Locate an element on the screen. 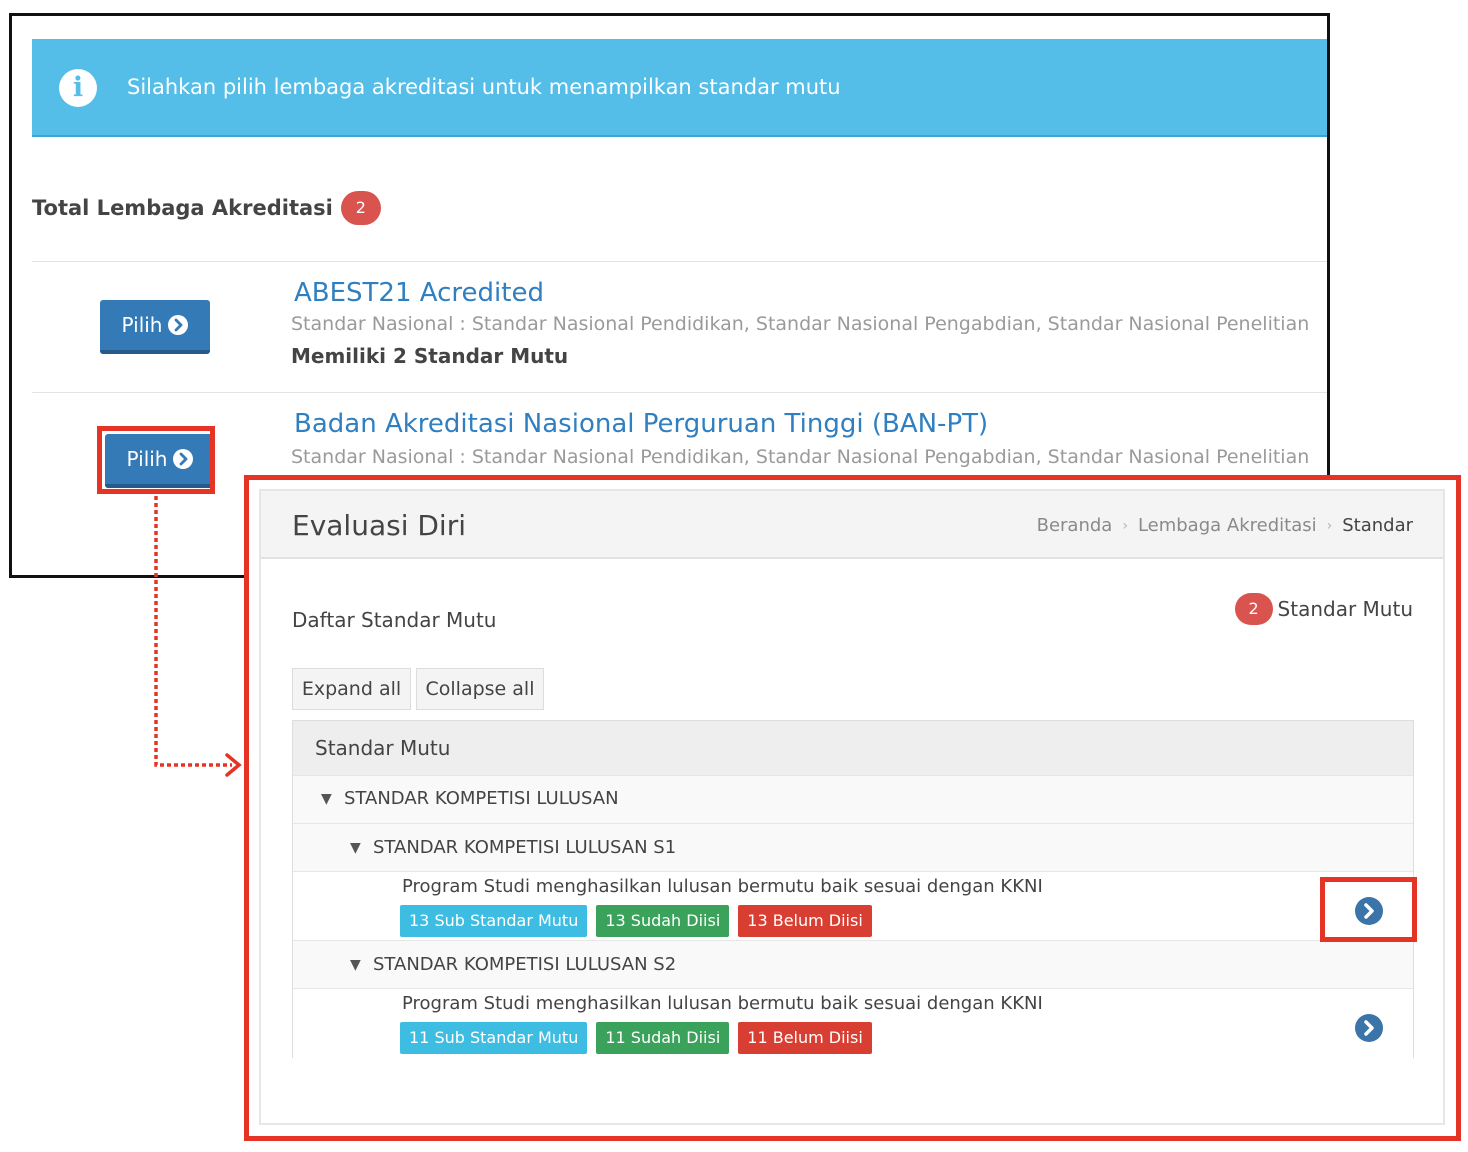  accreditation-title-abest21: ABEST21 Acredited is located at coordinates (419, 293).